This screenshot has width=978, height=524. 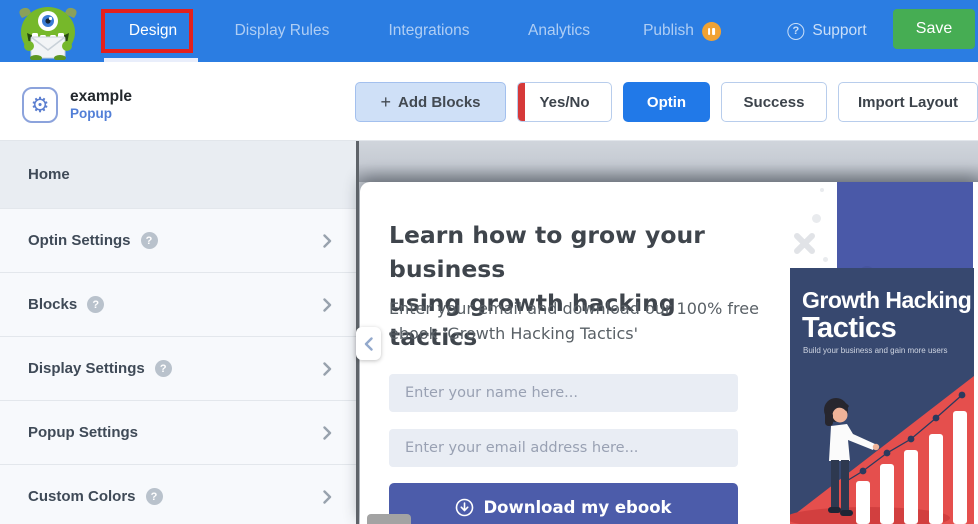 What do you see at coordinates (178, 494) in the screenshot?
I see `sidebar-item-custom-colors: Custom Colors ?` at bounding box center [178, 494].